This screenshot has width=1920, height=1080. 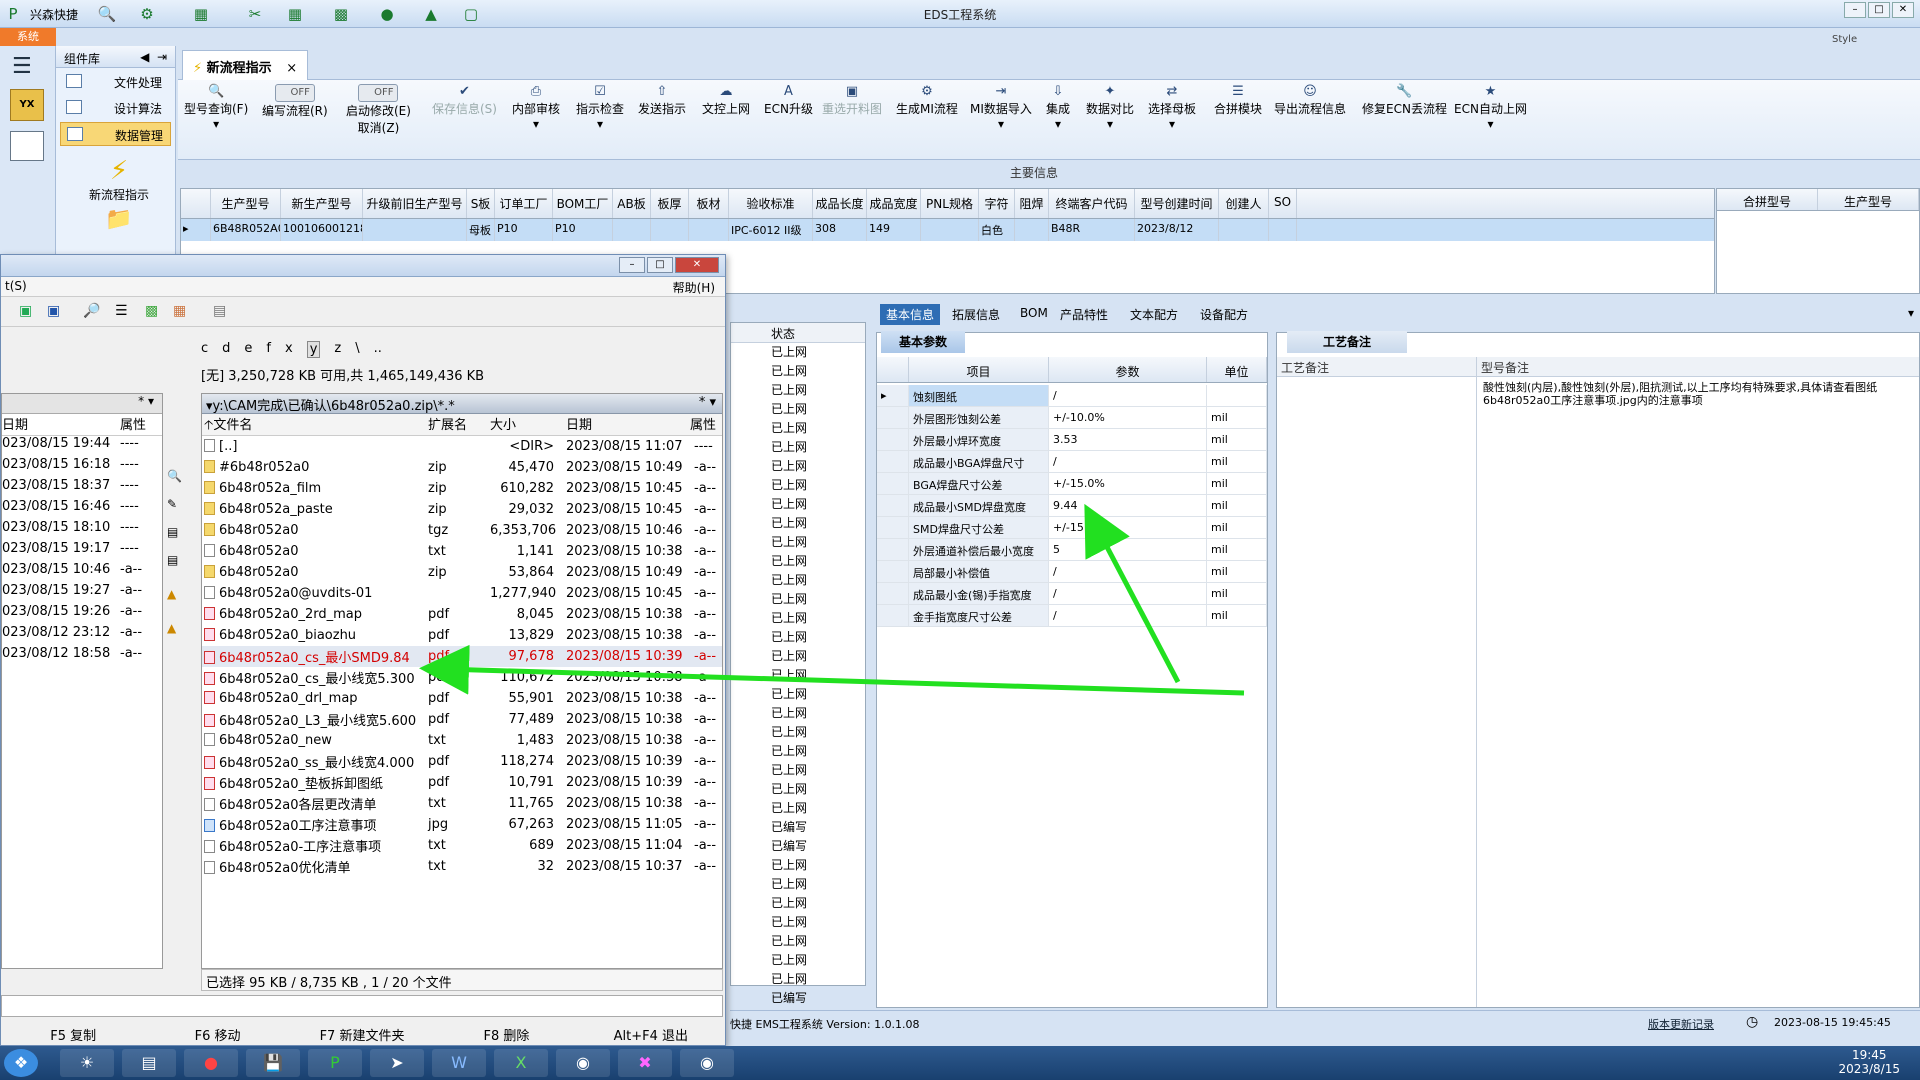 What do you see at coordinates (337, 349) in the screenshot?
I see `drive-button: z` at bounding box center [337, 349].